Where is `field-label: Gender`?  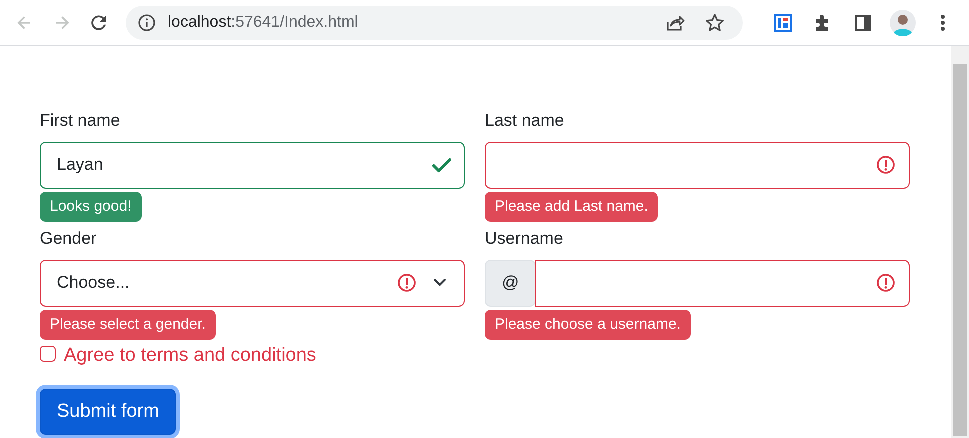
field-label: Gender is located at coordinates (69, 239).